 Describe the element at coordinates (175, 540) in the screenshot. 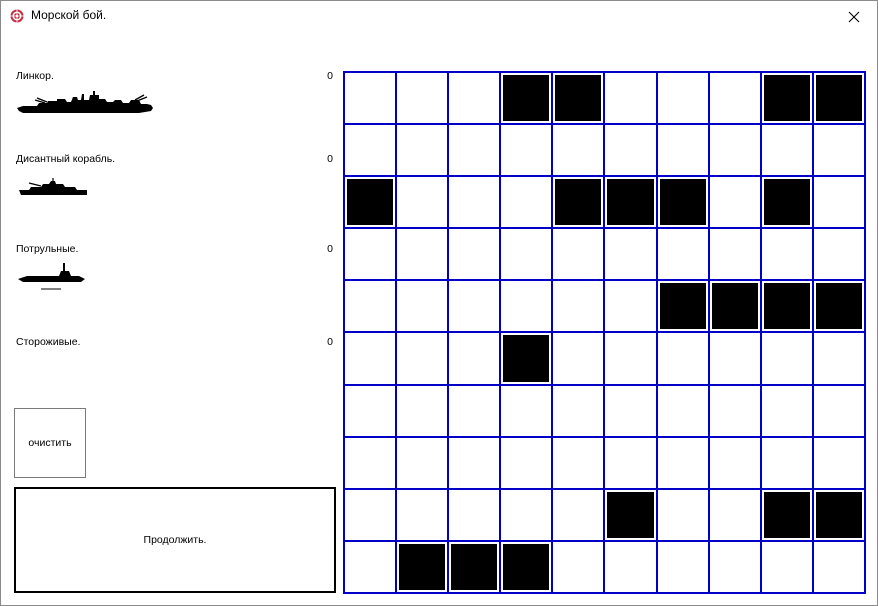

I see `continue-button: Продолжить.` at that location.